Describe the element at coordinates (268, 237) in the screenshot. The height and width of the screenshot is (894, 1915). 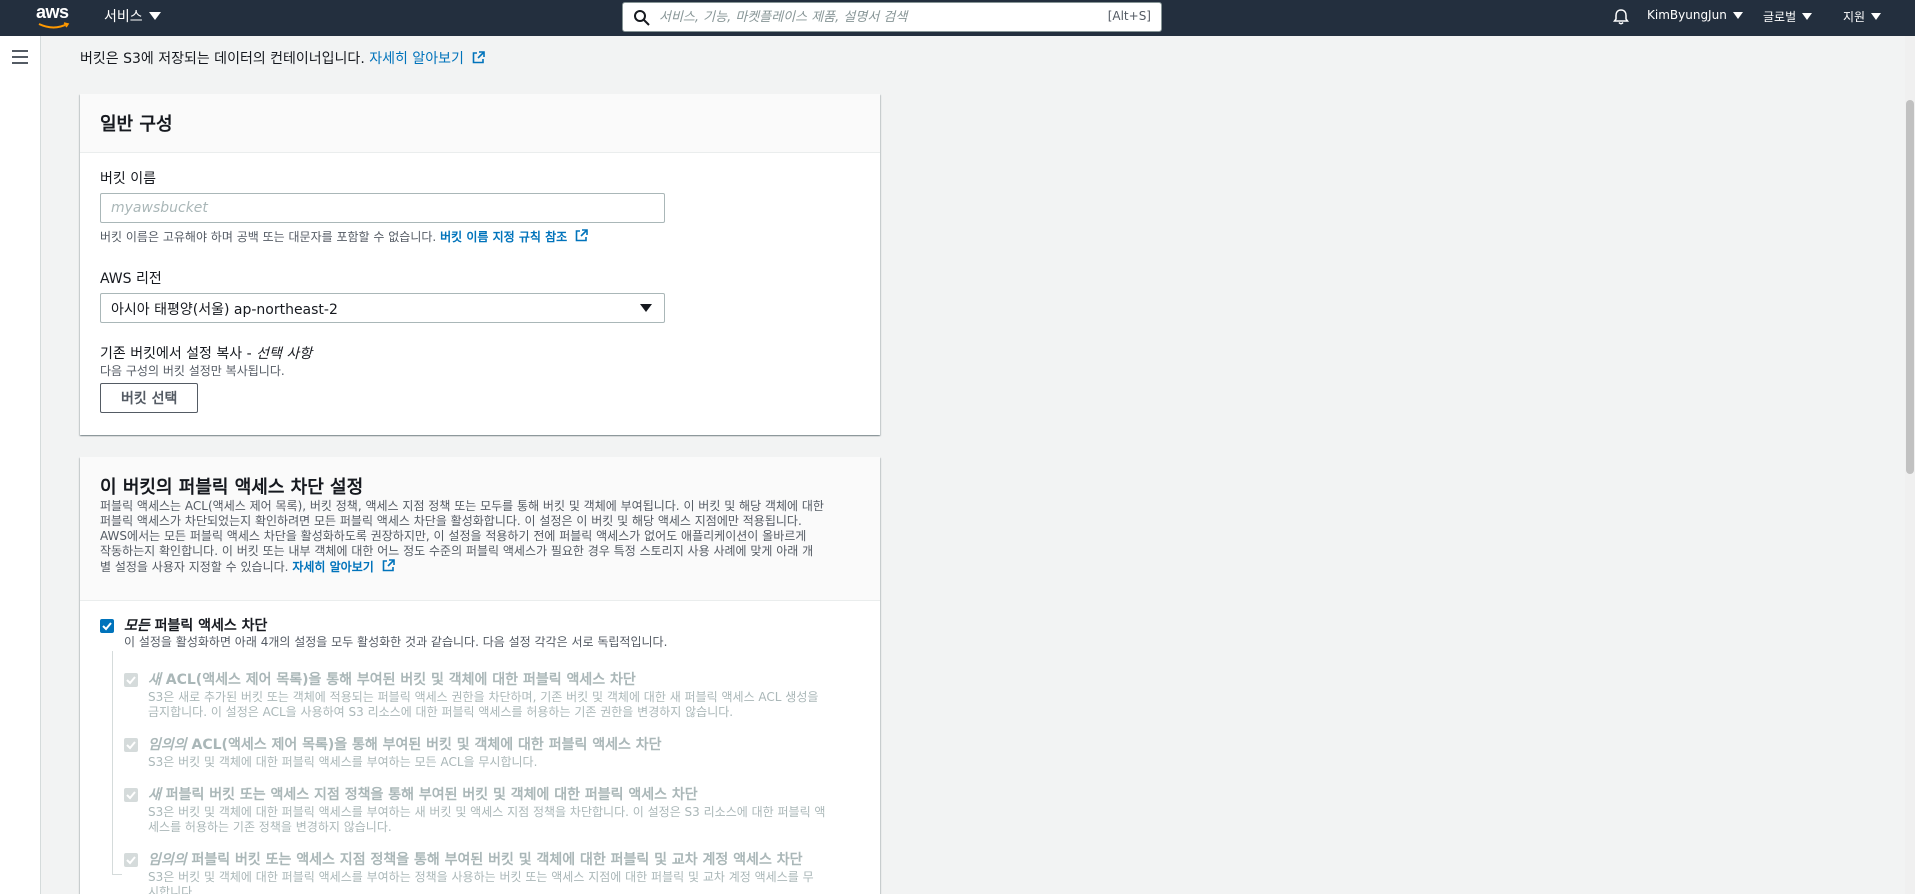
I see `bucket-name-hint-text: 버킷 이름은 고유해야 하며 공백 또는 대문자를 포함할 수 없습니다.` at that location.